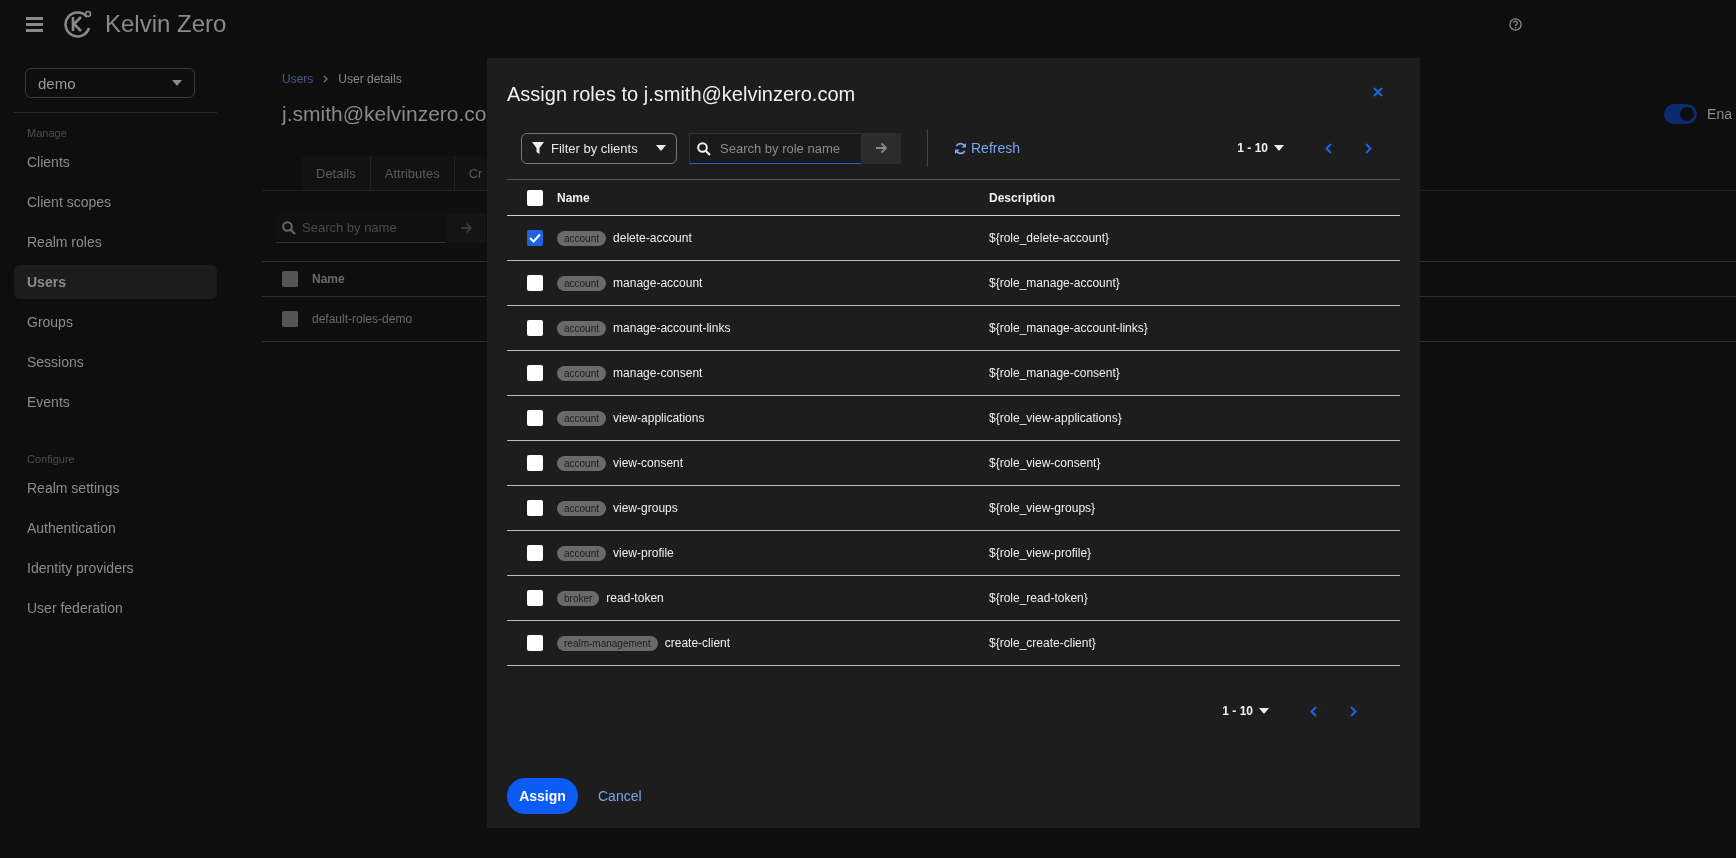  What do you see at coordinates (78, 24) in the screenshot?
I see `logo-icon` at bounding box center [78, 24].